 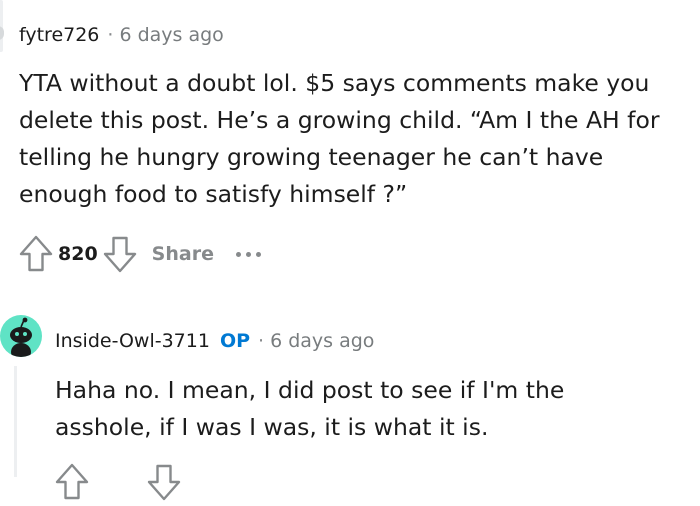 I want to click on upvote-button, so click(x=36, y=254).